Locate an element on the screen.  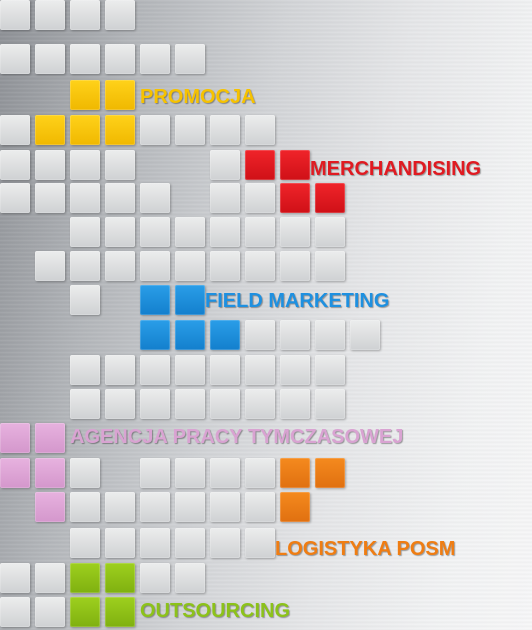
label-promocja: PROMOCJA is located at coordinates (198, 97).